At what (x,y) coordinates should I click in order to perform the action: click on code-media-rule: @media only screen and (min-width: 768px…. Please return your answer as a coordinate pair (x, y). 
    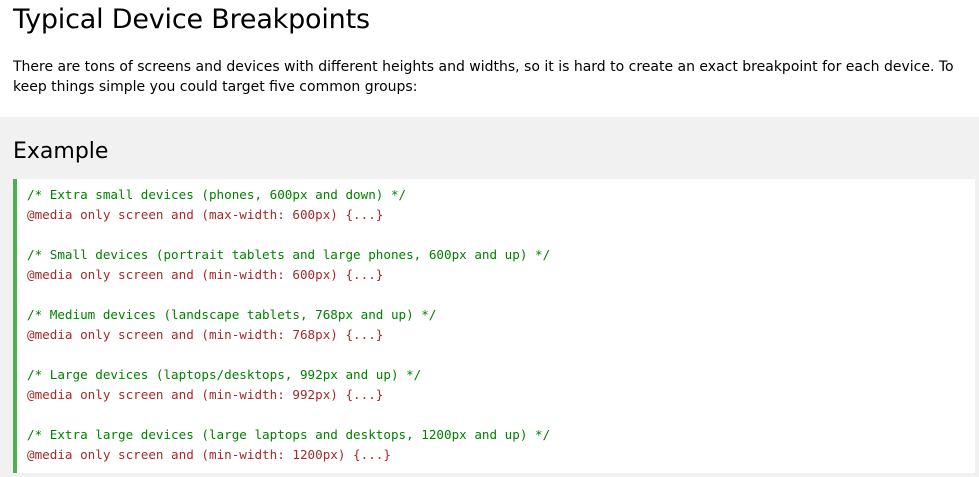
    Looking at the image, I should click on (205, 334).